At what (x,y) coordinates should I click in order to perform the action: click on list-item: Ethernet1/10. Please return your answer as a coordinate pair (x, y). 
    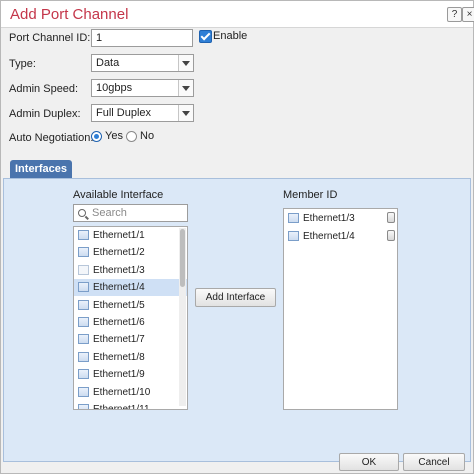
    Looking at the image, I should click on (130, 392).